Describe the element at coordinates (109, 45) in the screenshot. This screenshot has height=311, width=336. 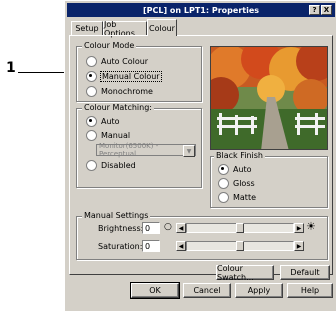
I see `colour-mode-title: Colour Mode` at that location.